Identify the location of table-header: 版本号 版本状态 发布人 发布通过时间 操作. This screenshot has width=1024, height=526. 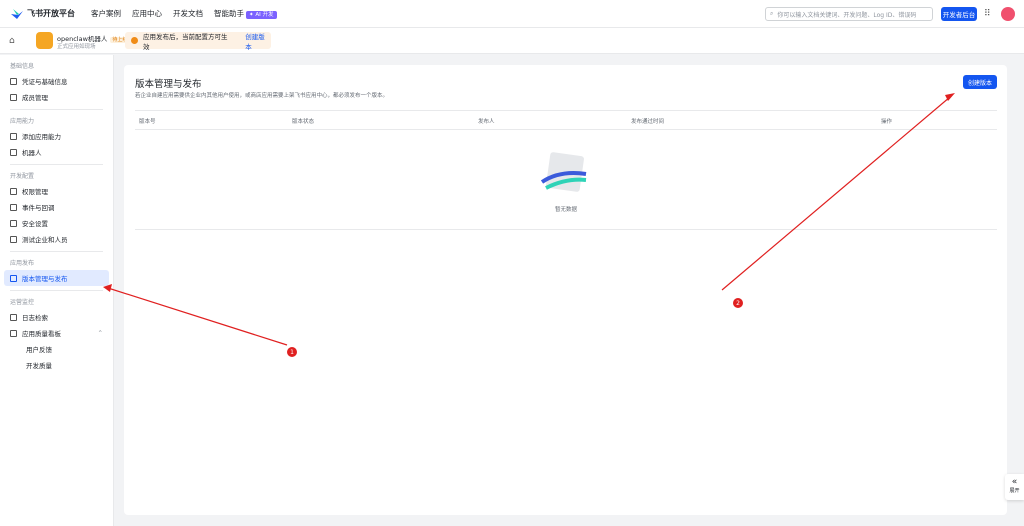
(566, 120).